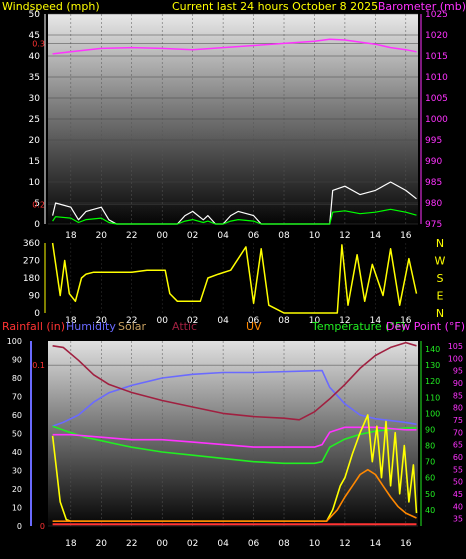  What do you see at coordinates (433, 183) in the screenshot?
I see `barometer-tick-label: 985` at bounding box center [433, 183].